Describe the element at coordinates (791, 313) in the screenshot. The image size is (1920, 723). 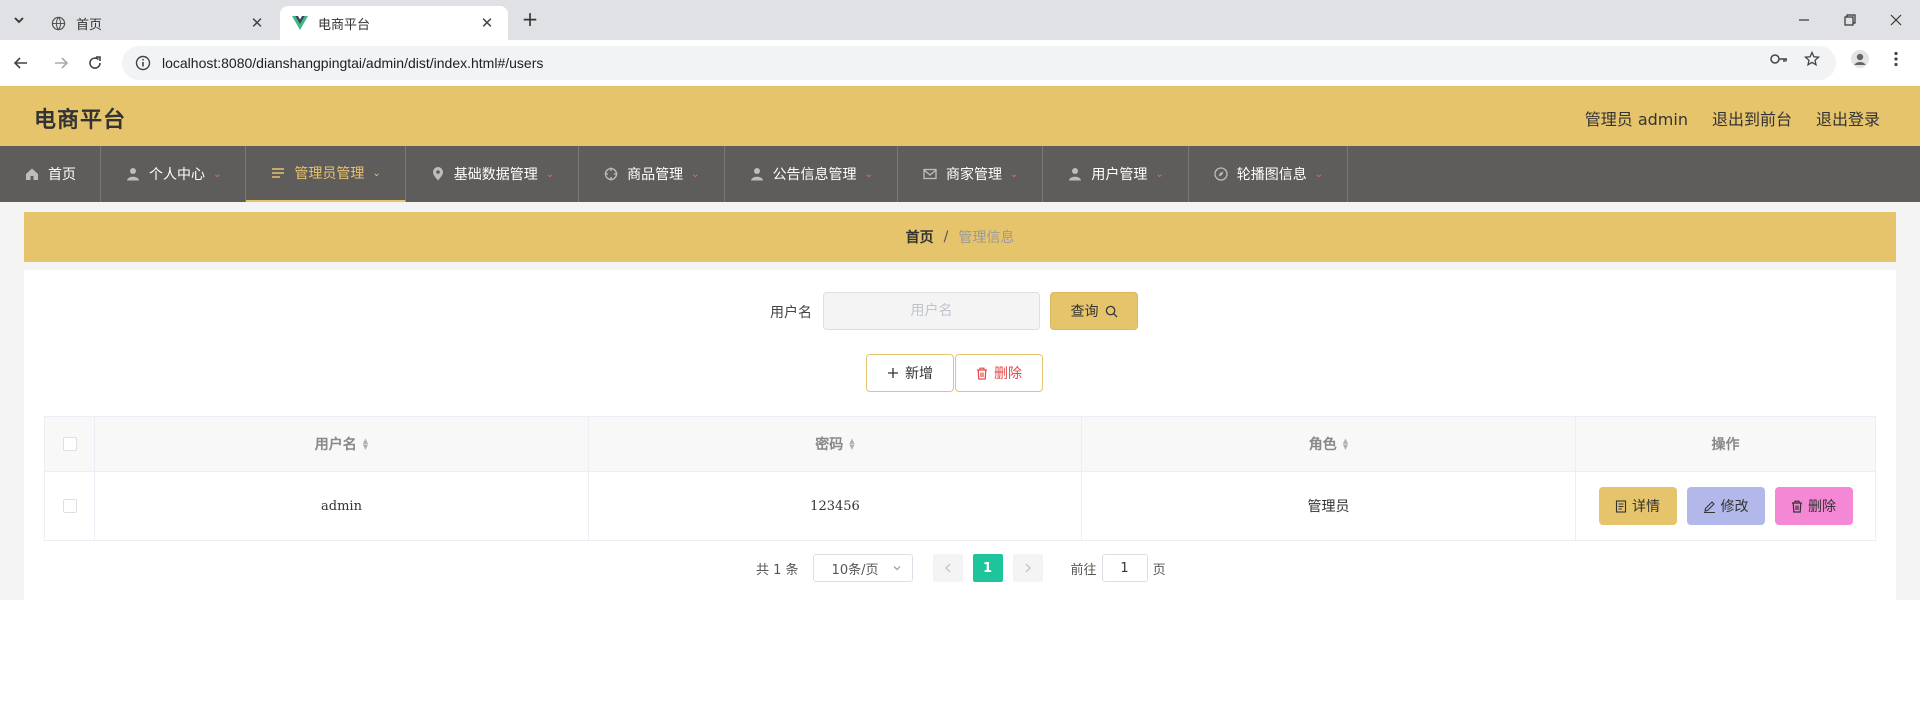
I see `search-label: 用户名` at that location.